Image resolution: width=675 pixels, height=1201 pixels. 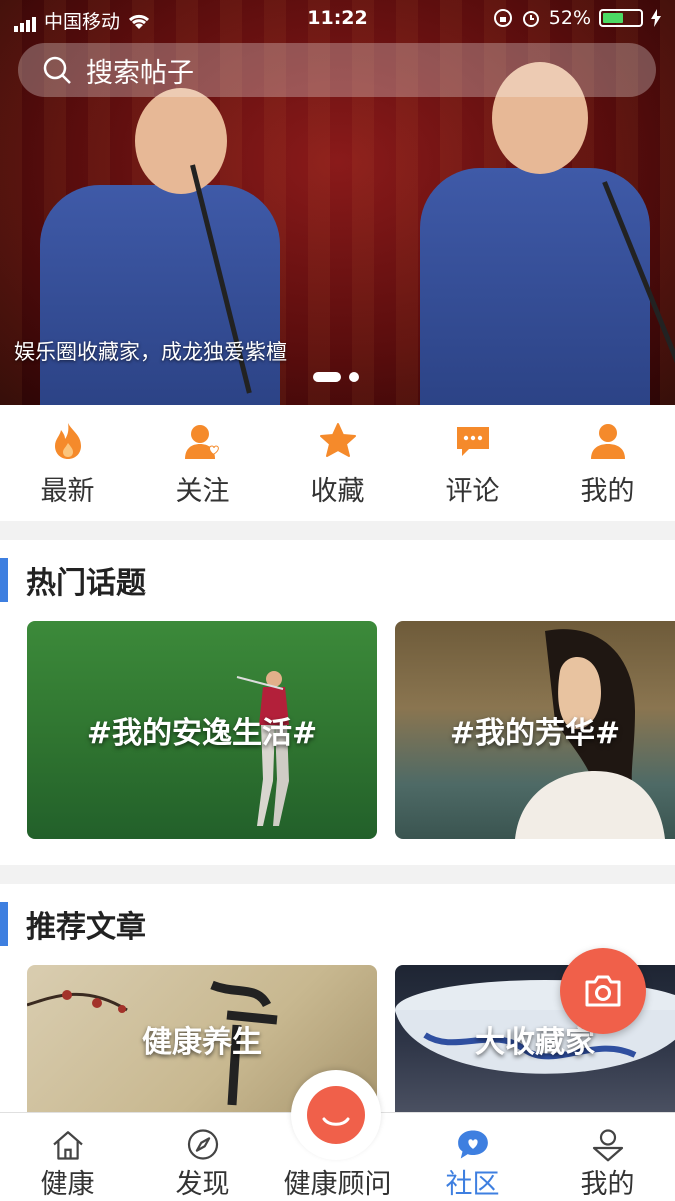 I want to click on banner-pager, so click(x=336, y=377).